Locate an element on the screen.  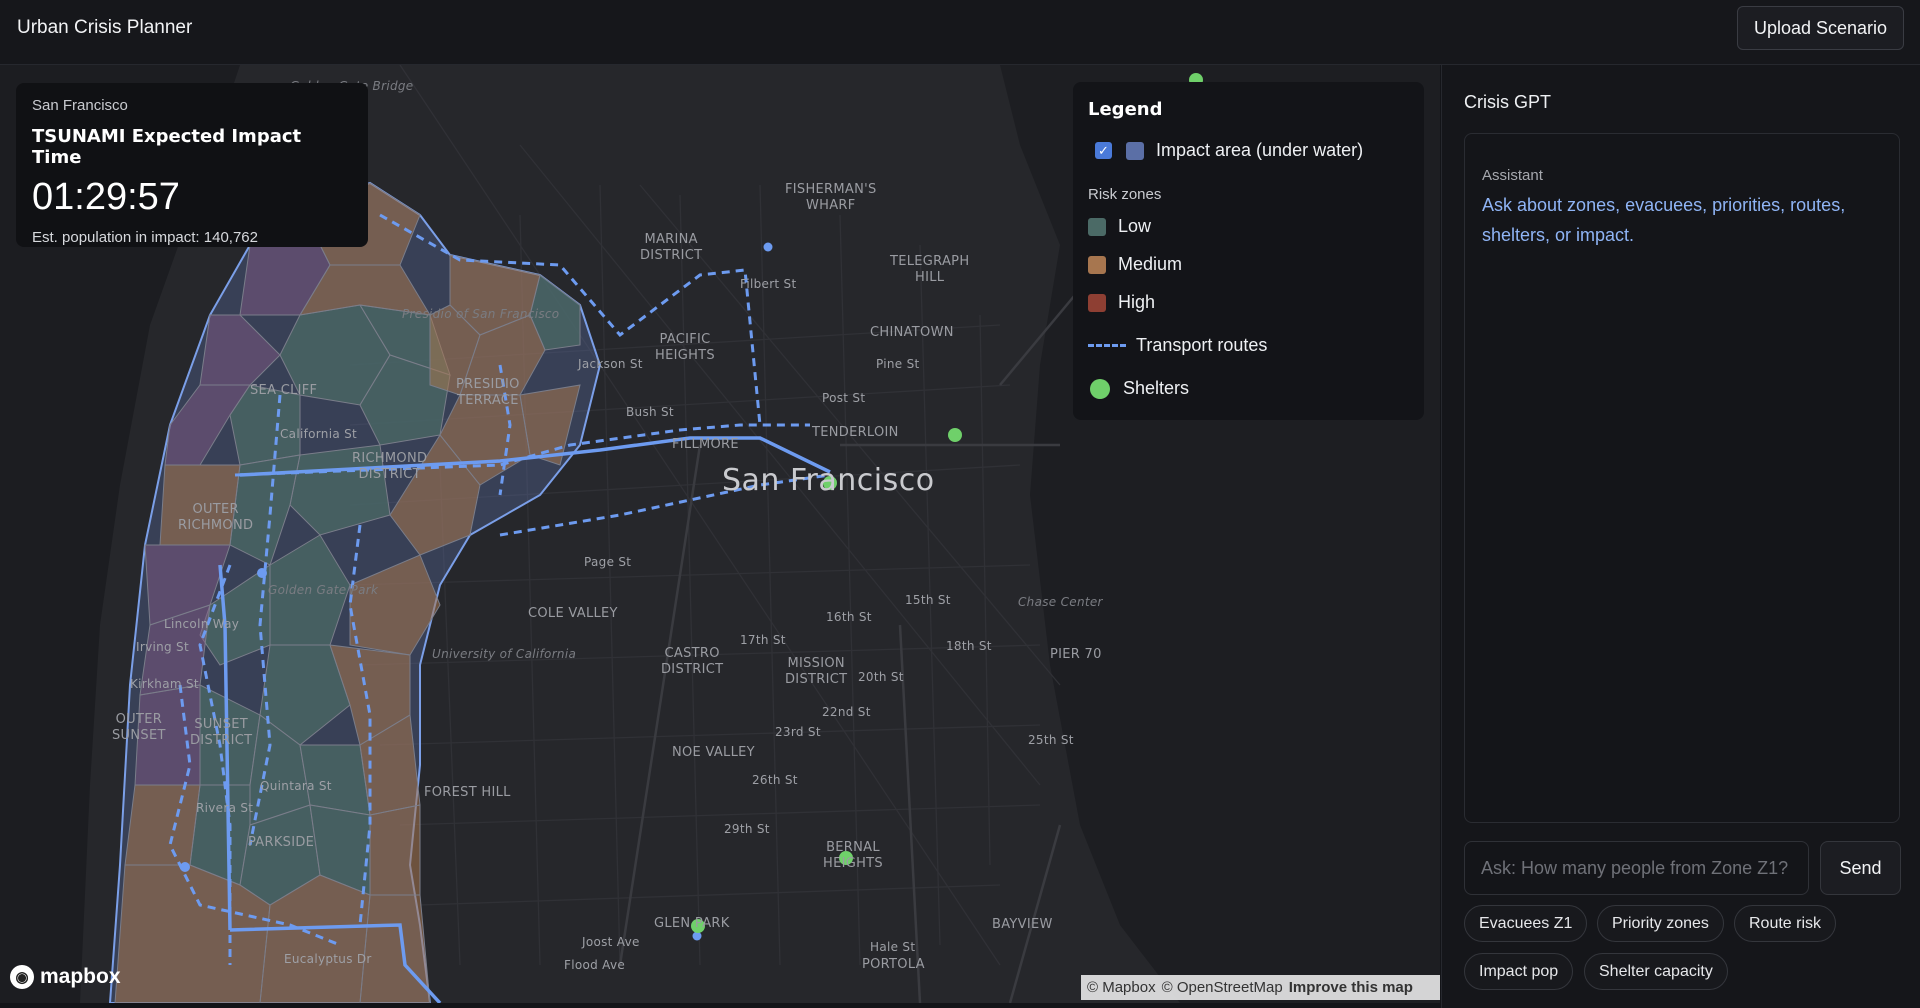
district-label: FOREST HILL is located at coordinates (467, 792).